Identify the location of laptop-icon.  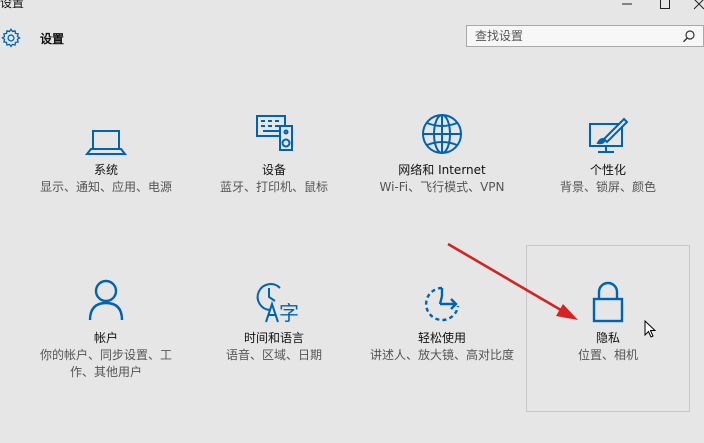
(106, 142).